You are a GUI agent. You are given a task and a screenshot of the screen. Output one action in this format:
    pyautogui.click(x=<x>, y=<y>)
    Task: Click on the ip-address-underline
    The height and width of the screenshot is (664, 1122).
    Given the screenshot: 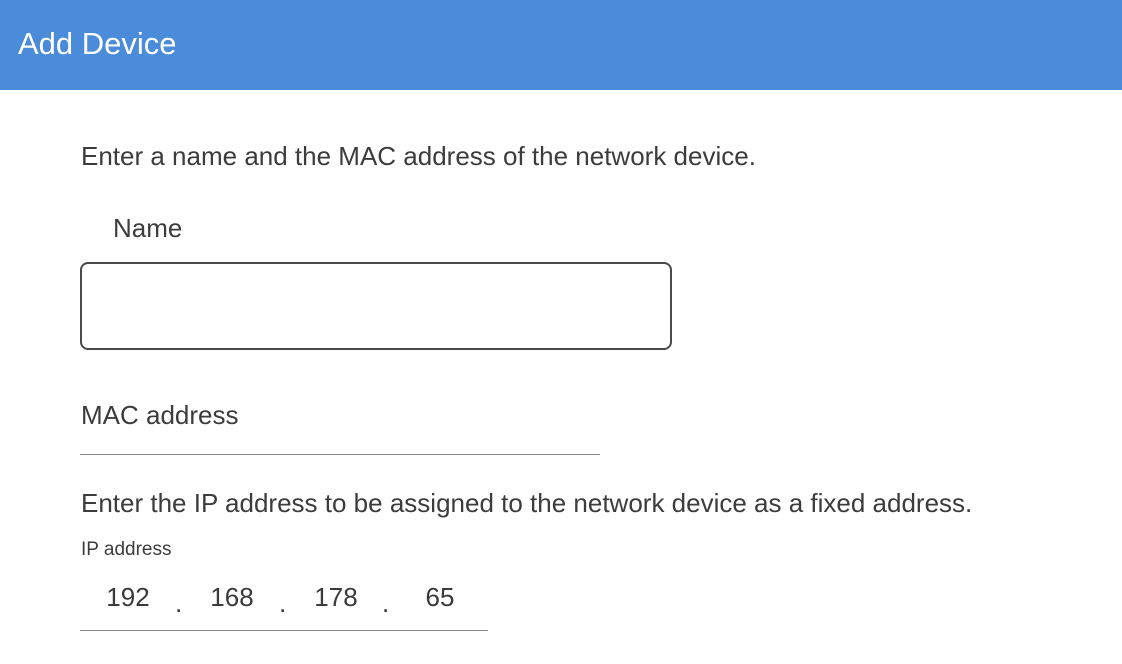 What is the action you would take?
    pyautogui.click(x=284, y=630)
    